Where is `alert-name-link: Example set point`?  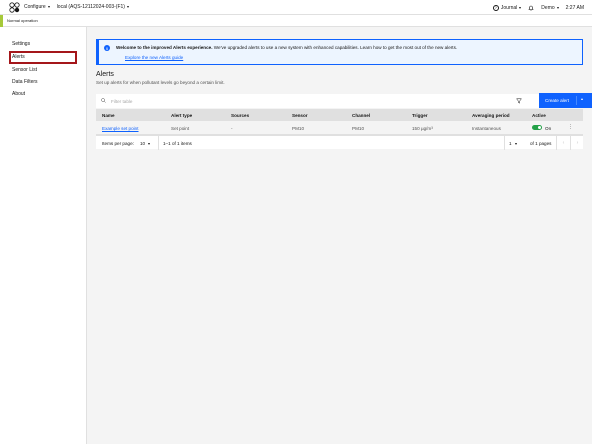 alert-name-link: Example set point is located at coordinates (120, 128).